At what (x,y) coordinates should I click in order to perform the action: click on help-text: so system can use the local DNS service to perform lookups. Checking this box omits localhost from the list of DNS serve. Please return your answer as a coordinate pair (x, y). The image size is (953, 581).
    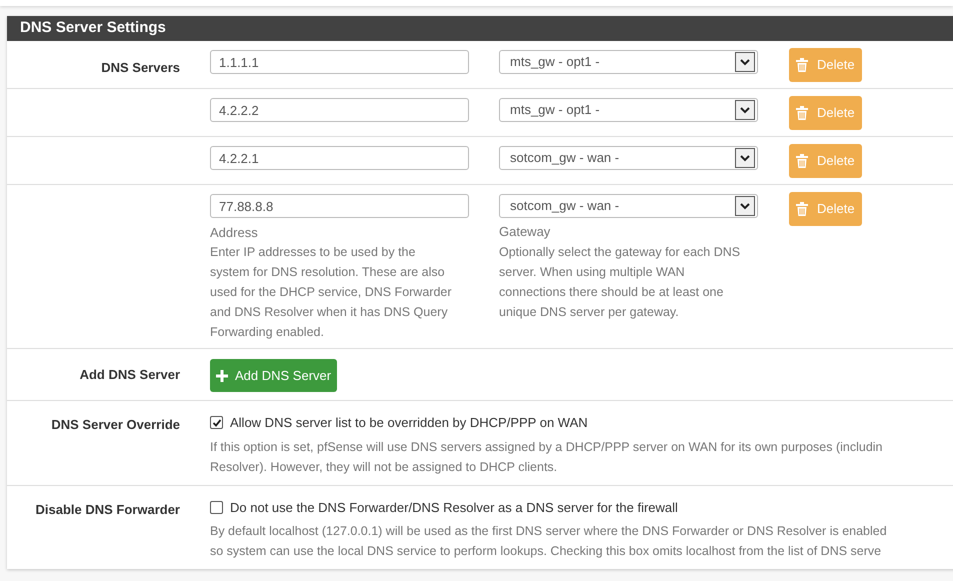
    Looking at the image, I should click on (546, 551).